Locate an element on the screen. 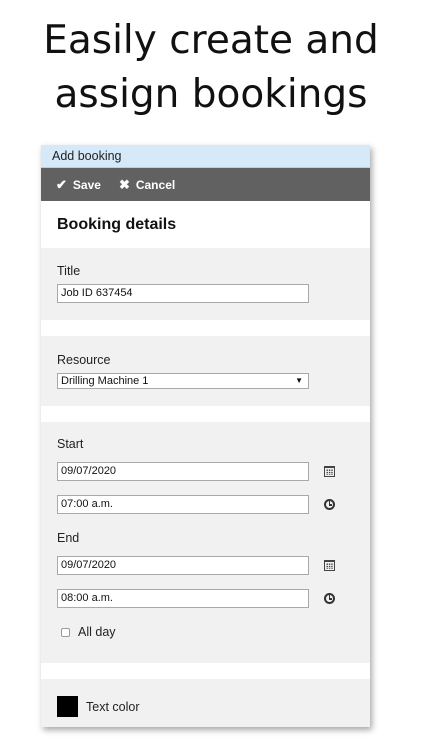  all-day-checkbox is located at coordinates (65, 632).